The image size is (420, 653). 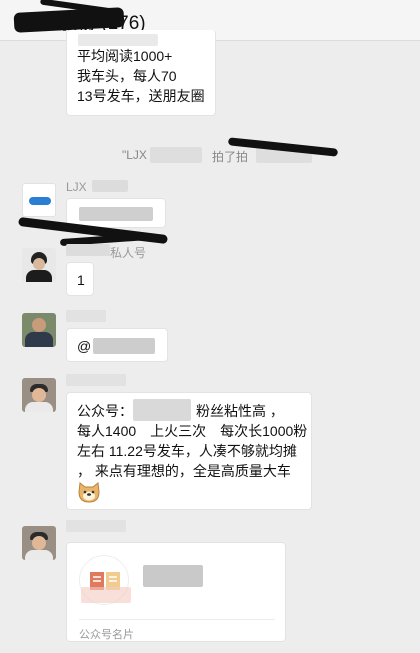 I want to click on card-label: 公众号名片, so click(x=106, y=635).